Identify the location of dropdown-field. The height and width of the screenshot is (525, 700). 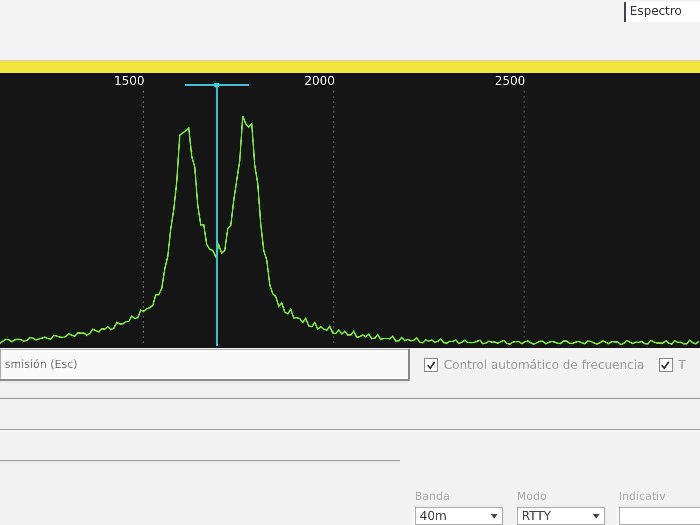
(659, 516).